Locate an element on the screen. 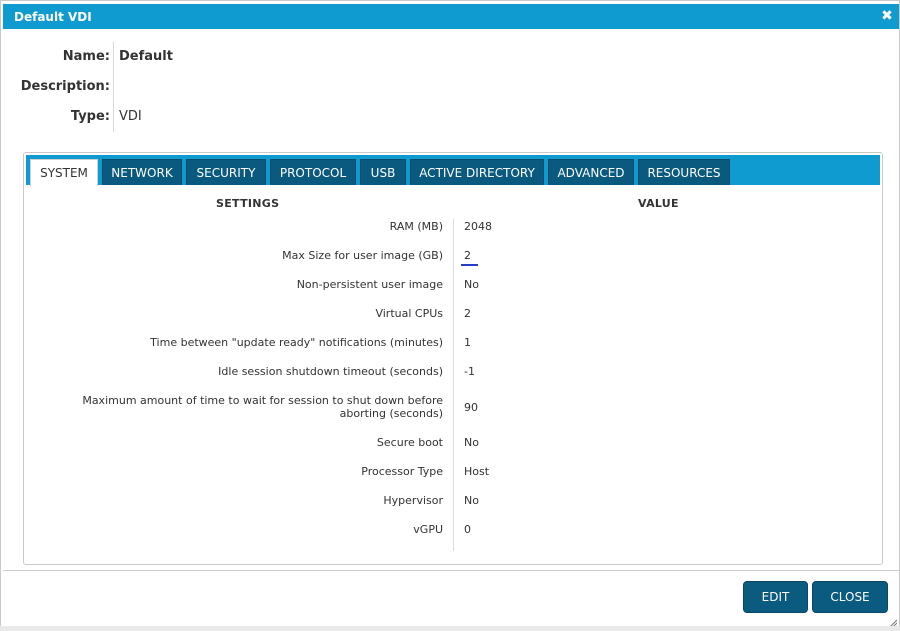  column-divider is located at coordinates (453, 385).